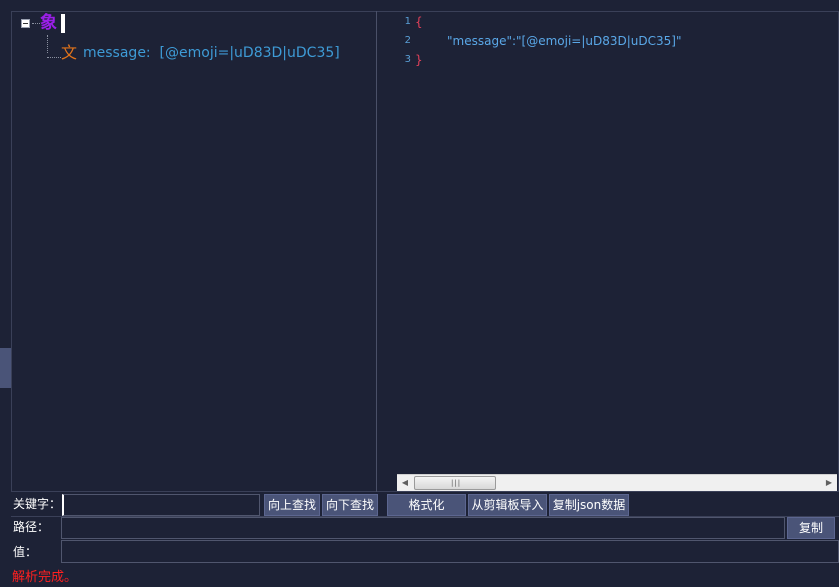 The width and height of the screenshot is (839, 587). I want to click on line-number: 1, so click(407, 21).